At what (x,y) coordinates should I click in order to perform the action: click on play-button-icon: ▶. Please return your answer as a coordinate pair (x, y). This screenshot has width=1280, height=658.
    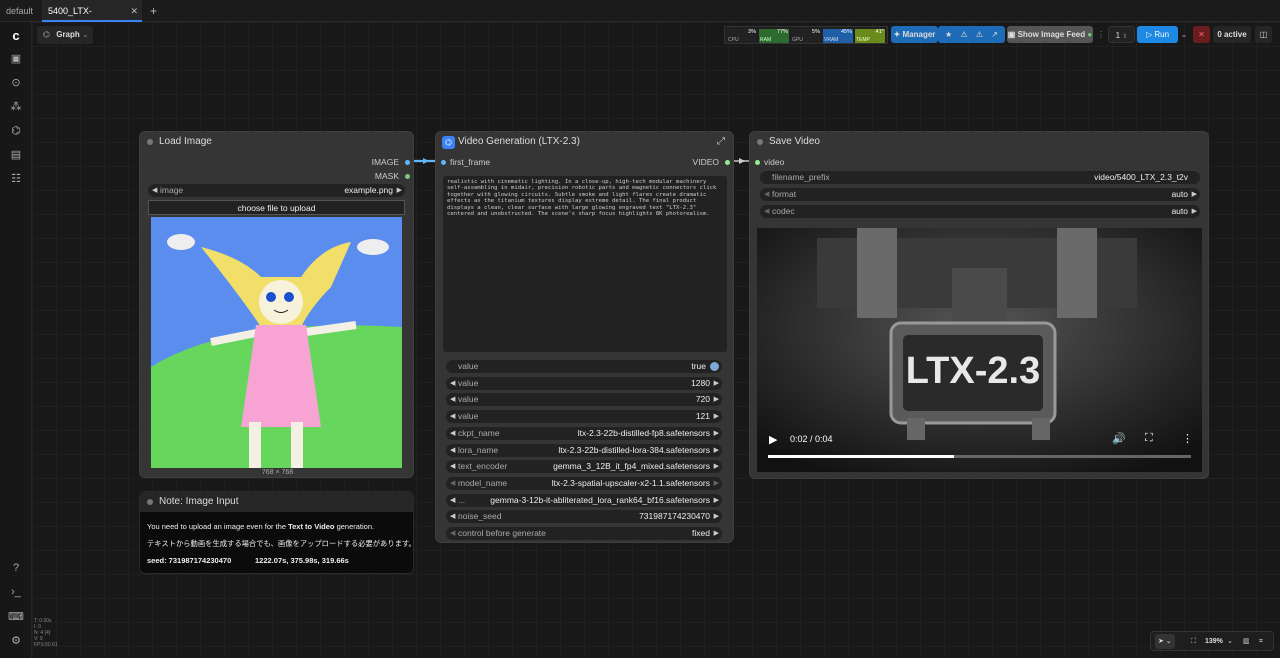
    Looking at the image, I should click on (773, 439).